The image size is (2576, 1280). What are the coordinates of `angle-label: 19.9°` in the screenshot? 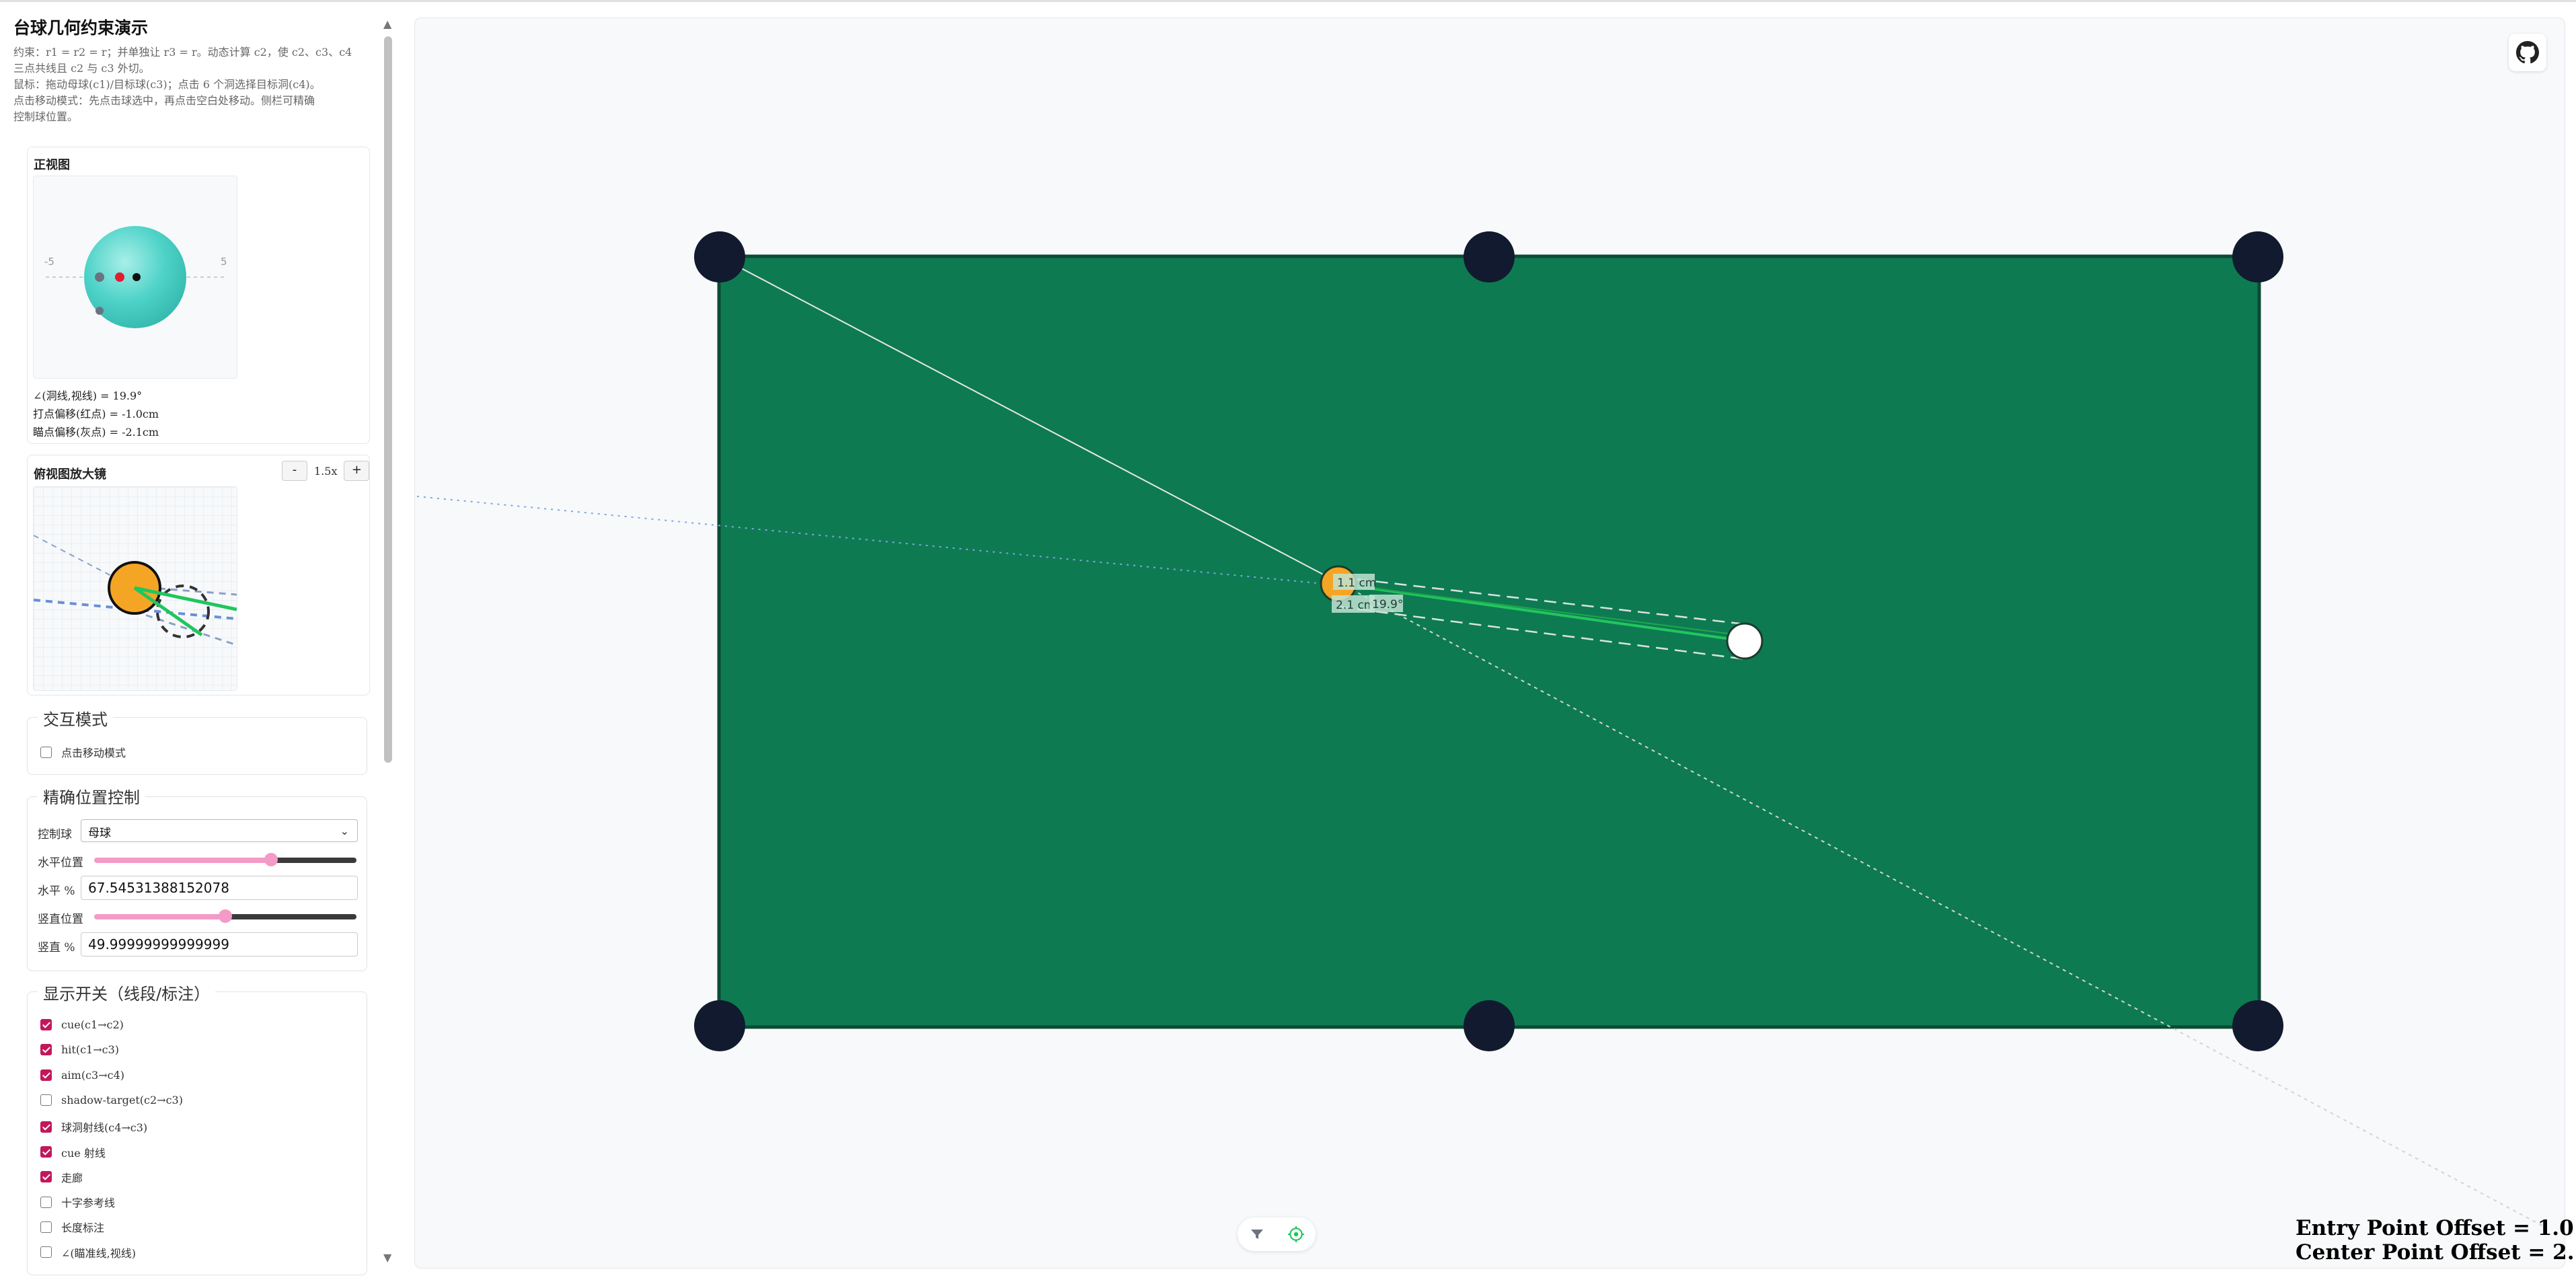 It's located at (1387, 604).